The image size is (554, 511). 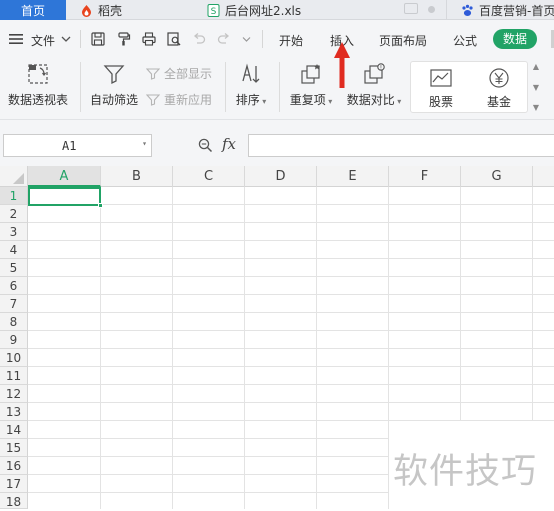 What do you see at coordinates (14, 268) in the screenshot?
I see `row-header-5: 5` at bounding box center [14, 268].